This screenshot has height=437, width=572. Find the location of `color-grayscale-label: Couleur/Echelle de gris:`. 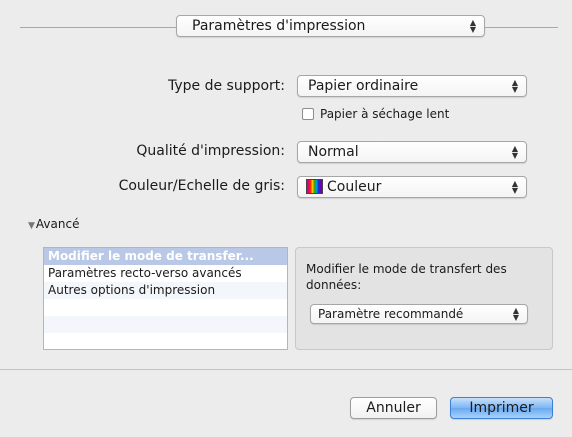

color-grayscale-label: Couleur/Echelle de gris: is located at coordinates (201, 186).